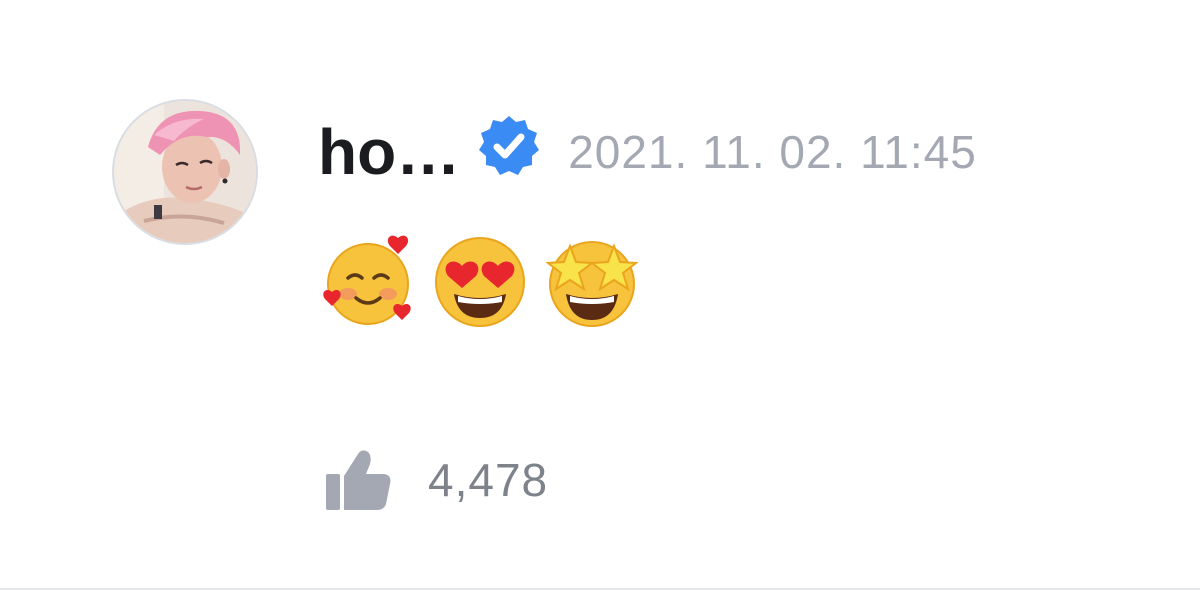 The width and height of the screenshot is (1200, 590). I want to click on verified-badge-icon, so click(509, 146).